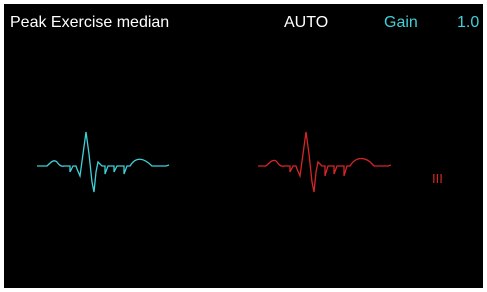  I want to click on ecg-waveform-right, so click(325, 162).